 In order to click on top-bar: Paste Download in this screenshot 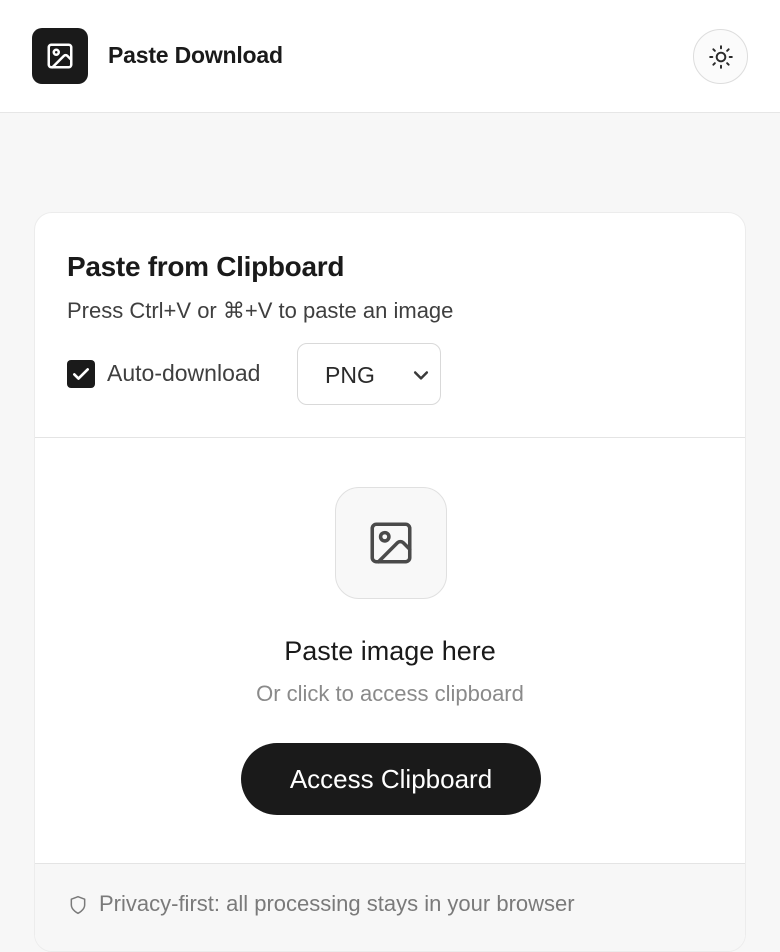, I will do `click(390, 56)`.